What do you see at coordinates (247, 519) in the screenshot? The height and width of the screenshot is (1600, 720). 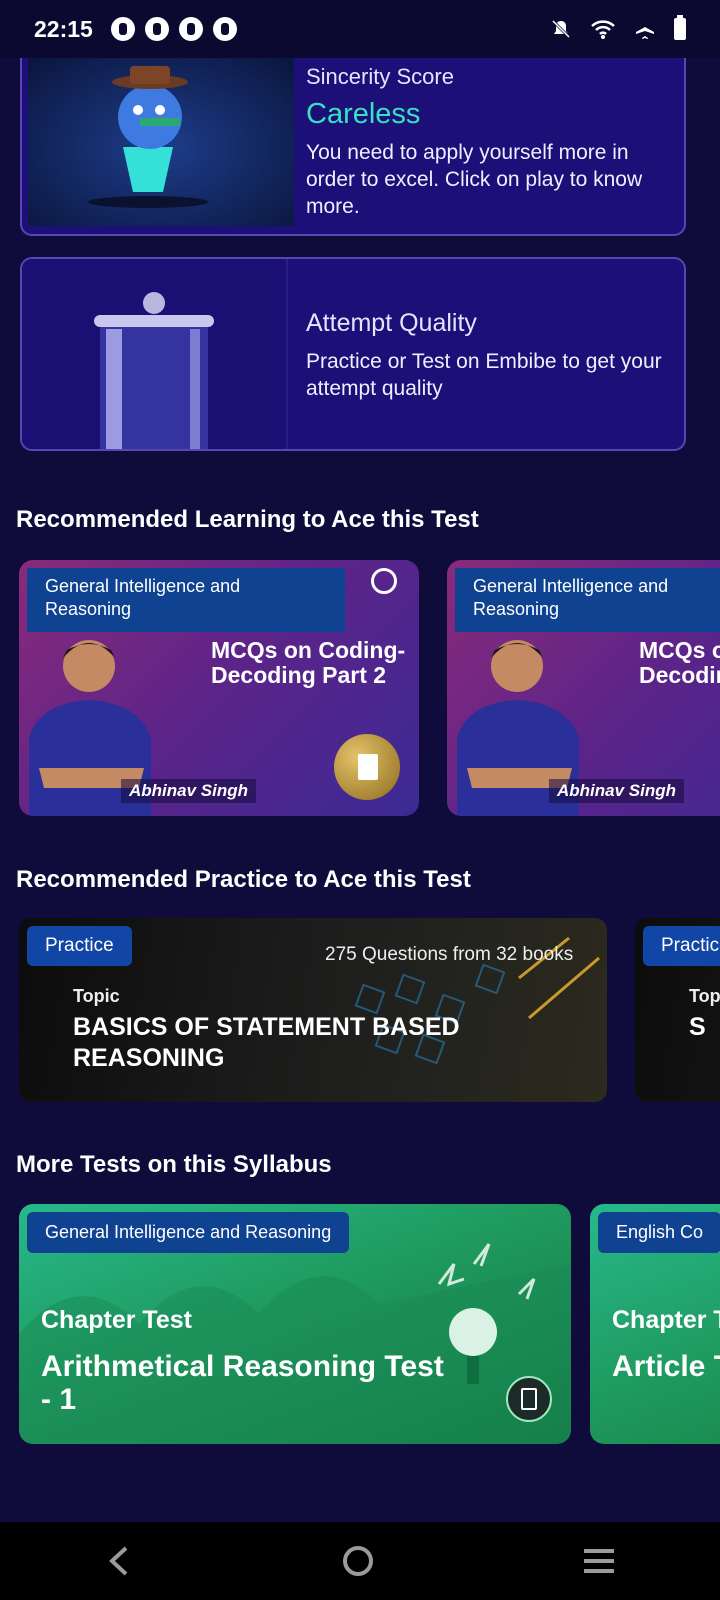 I see `section-title-learning: Recommended Learning to Ace this Test` at bounding box center [247, 519].